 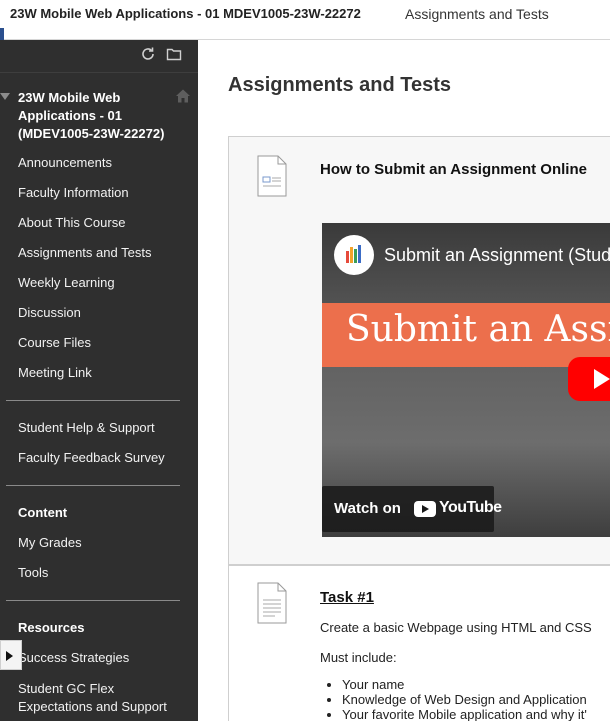 What do you see at coordinates (174, 54) in the screenshot?
I see `folder-icon` at bounding box center [174, 54].